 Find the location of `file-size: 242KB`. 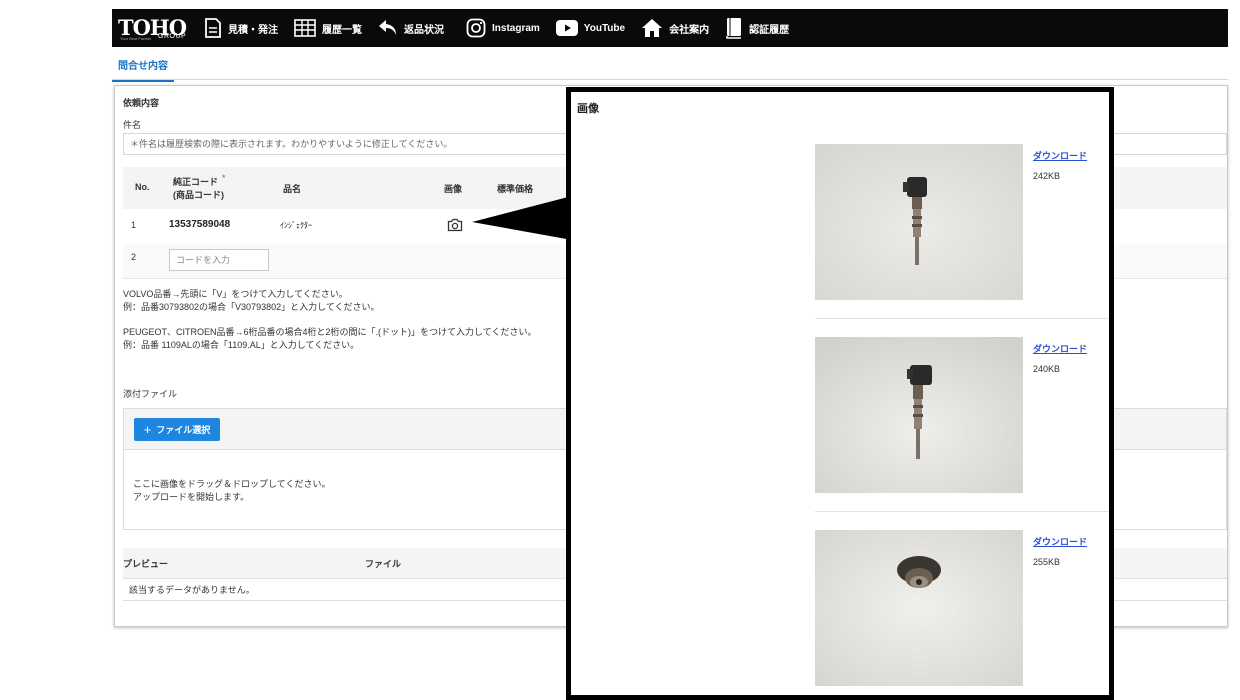

file-size: 242KB is located at coordinates (1047, 176).